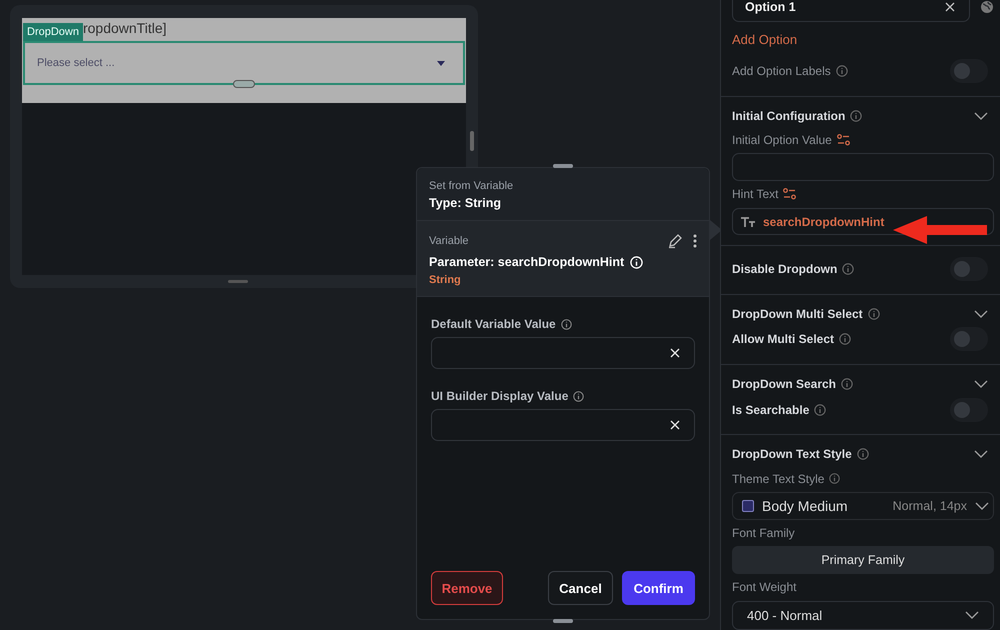 This screenshot has width=1000, height=630. Describe the element at coordinates (805, 506) in the screenshot. I see `style-name: Body Medium` at that location.